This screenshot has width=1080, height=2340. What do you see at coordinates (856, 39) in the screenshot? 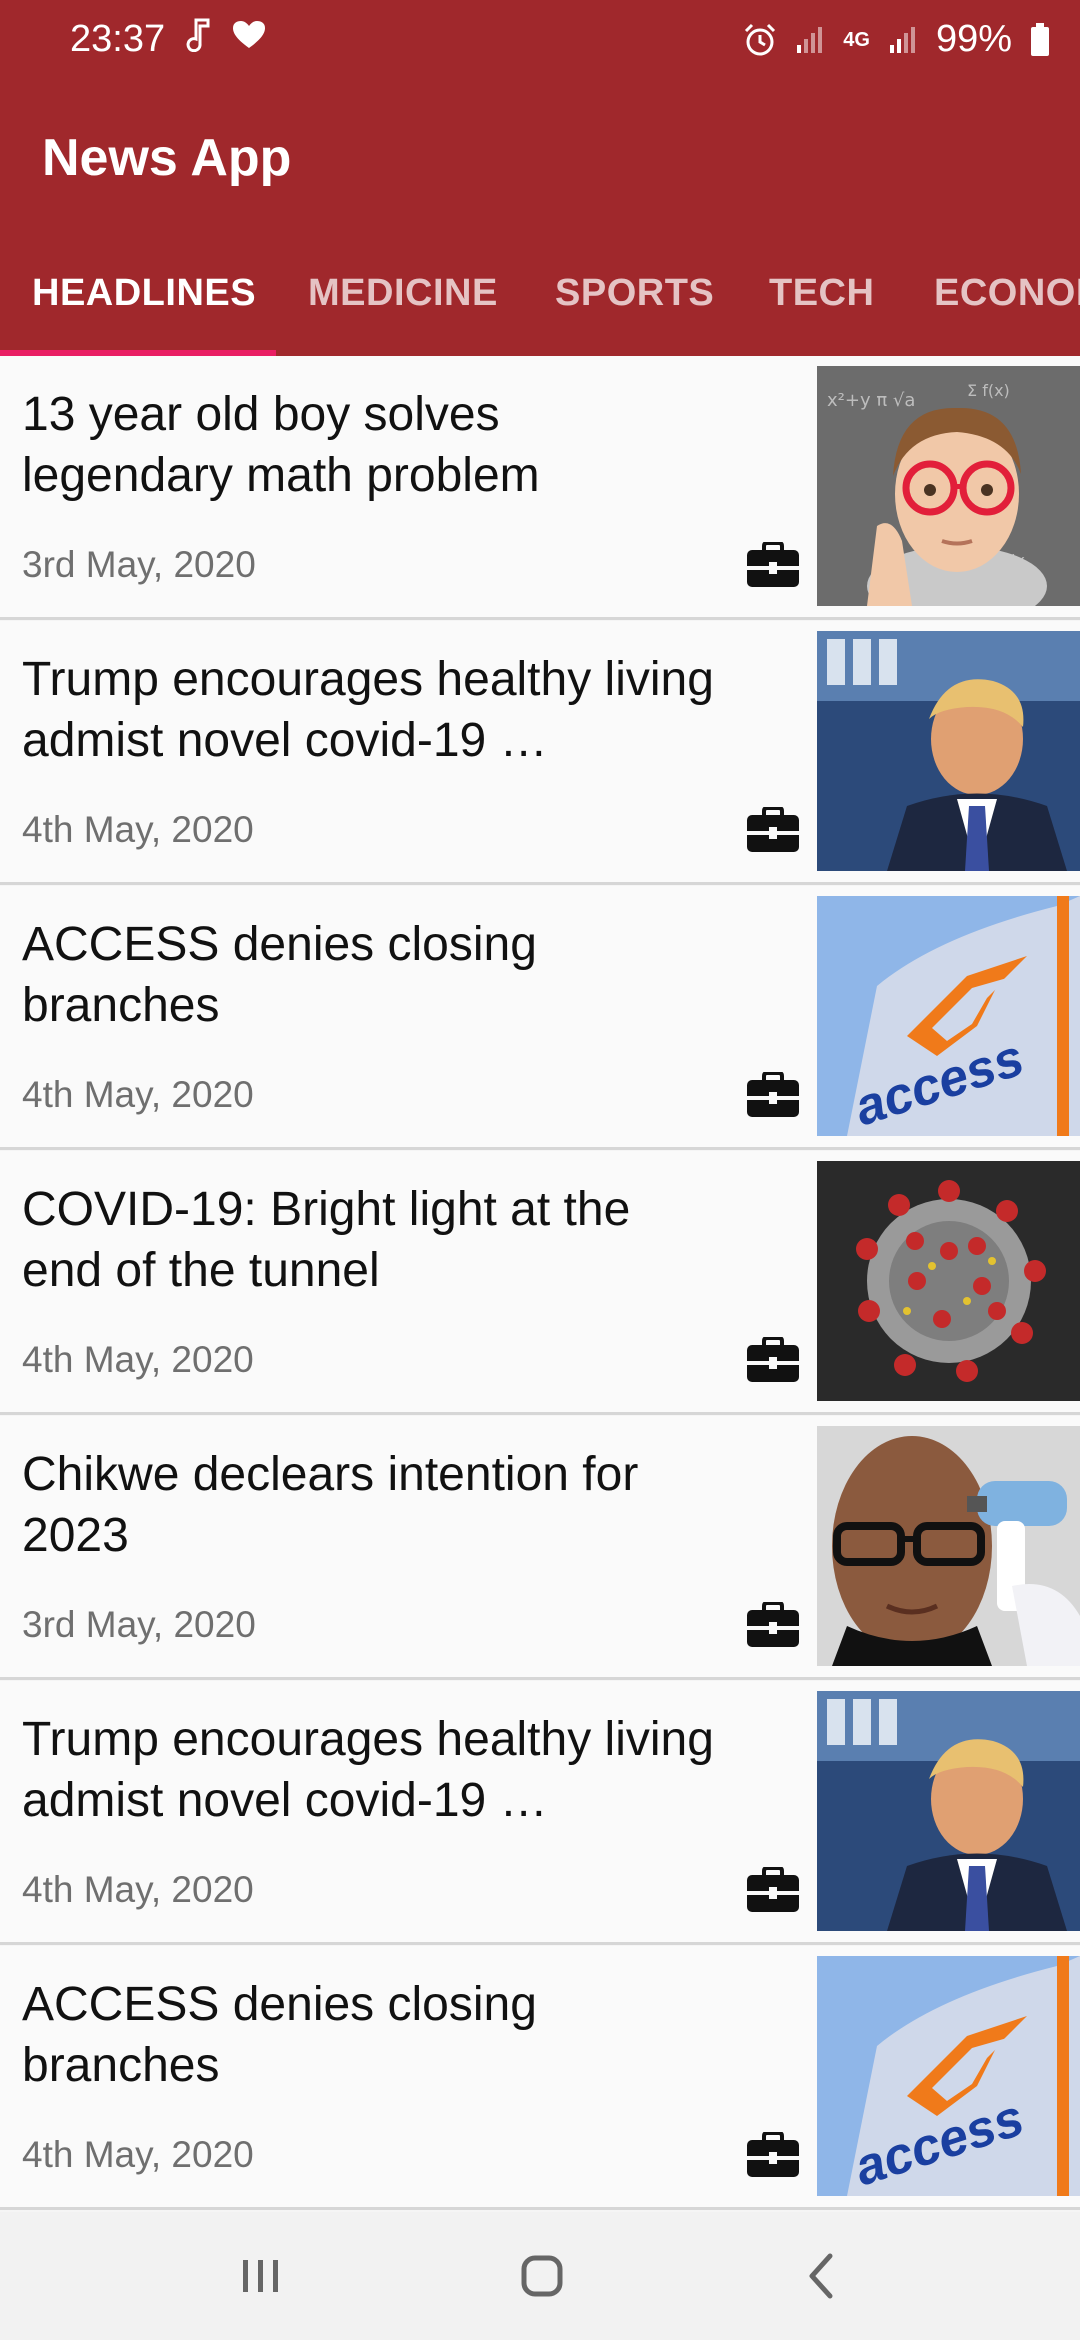
I see `network-4g-icon: 4G` at bounding box center [856, 39].